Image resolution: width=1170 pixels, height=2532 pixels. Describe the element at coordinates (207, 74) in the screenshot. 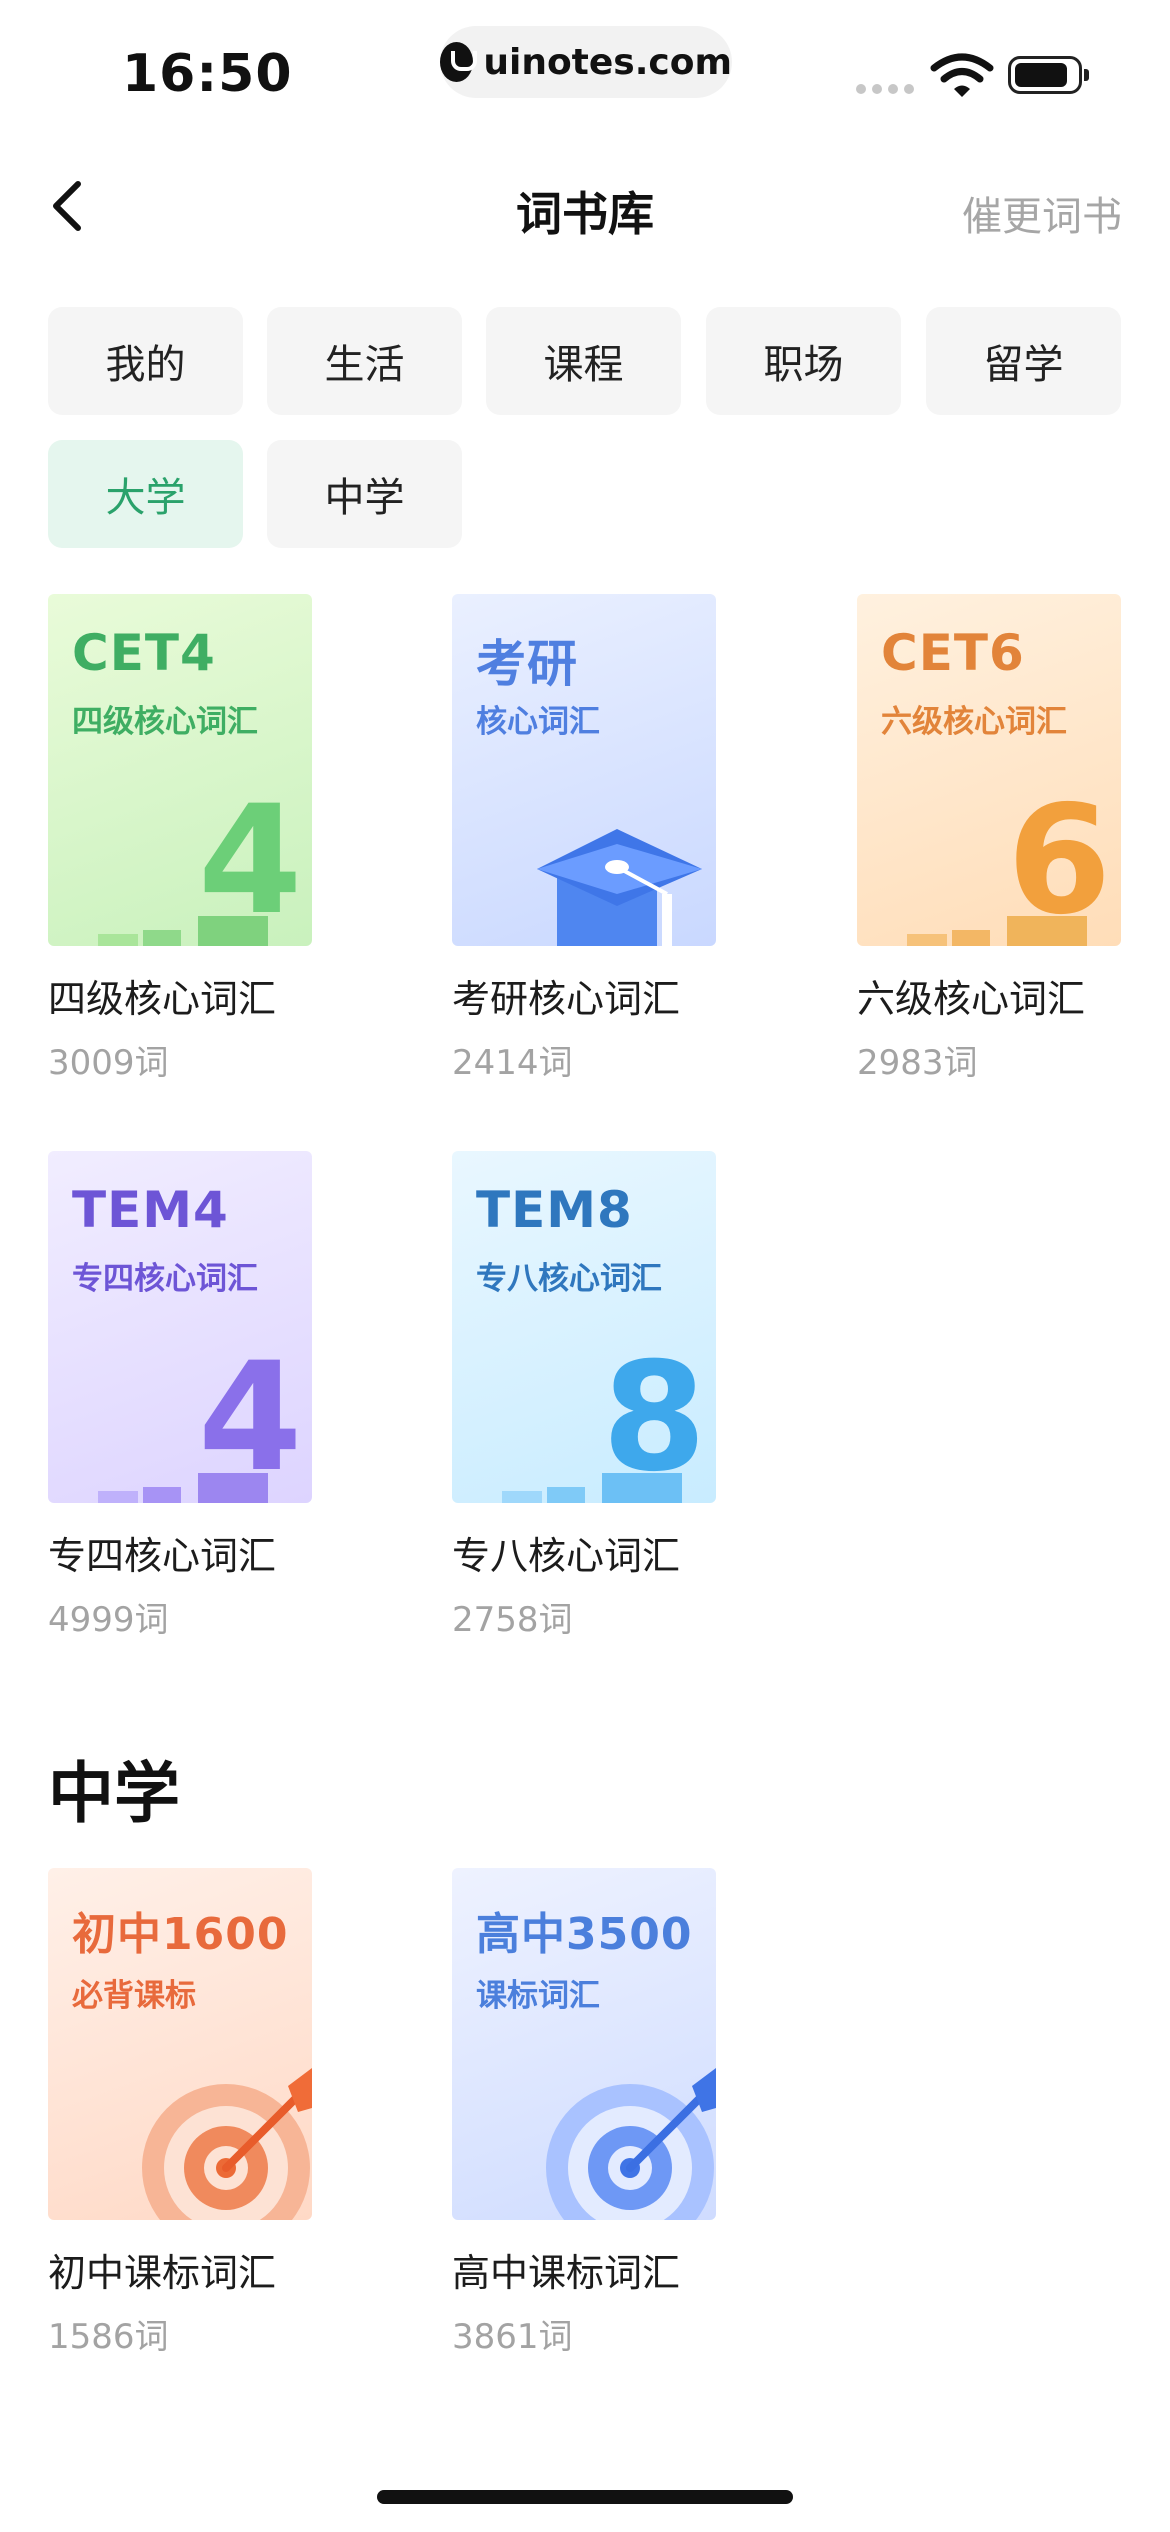

I see `status-time: 16:50` at that location.